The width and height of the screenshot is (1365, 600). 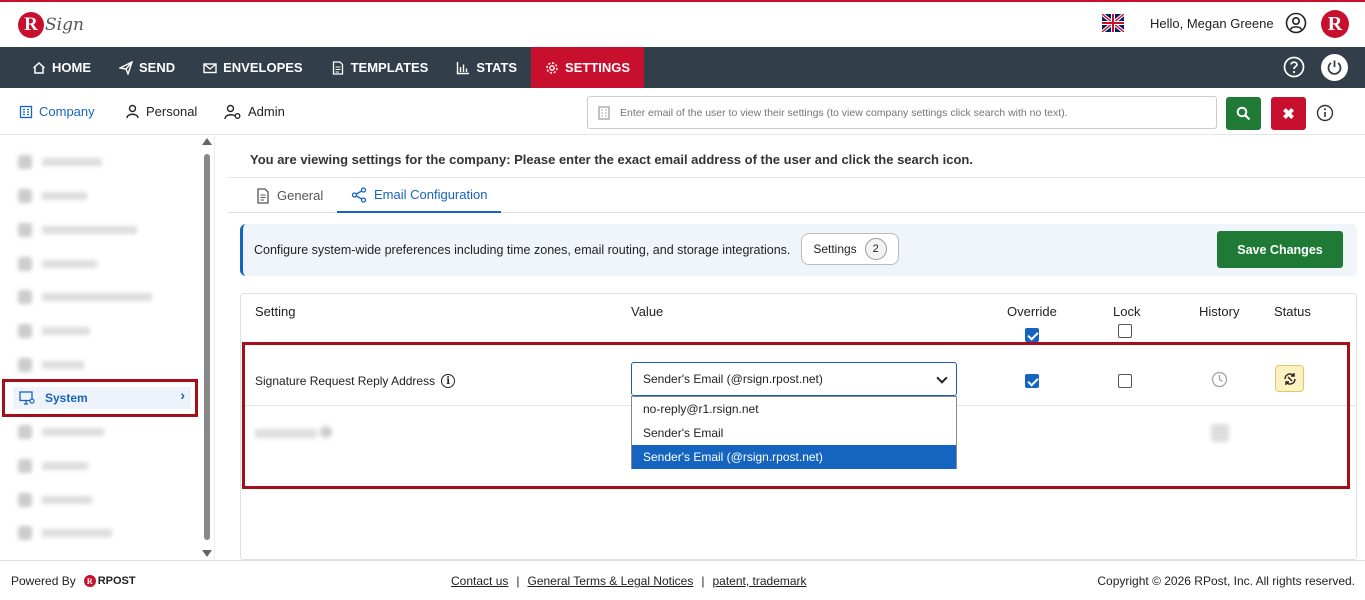 I want to click on tab-general: General, so click(x=289, y=195).